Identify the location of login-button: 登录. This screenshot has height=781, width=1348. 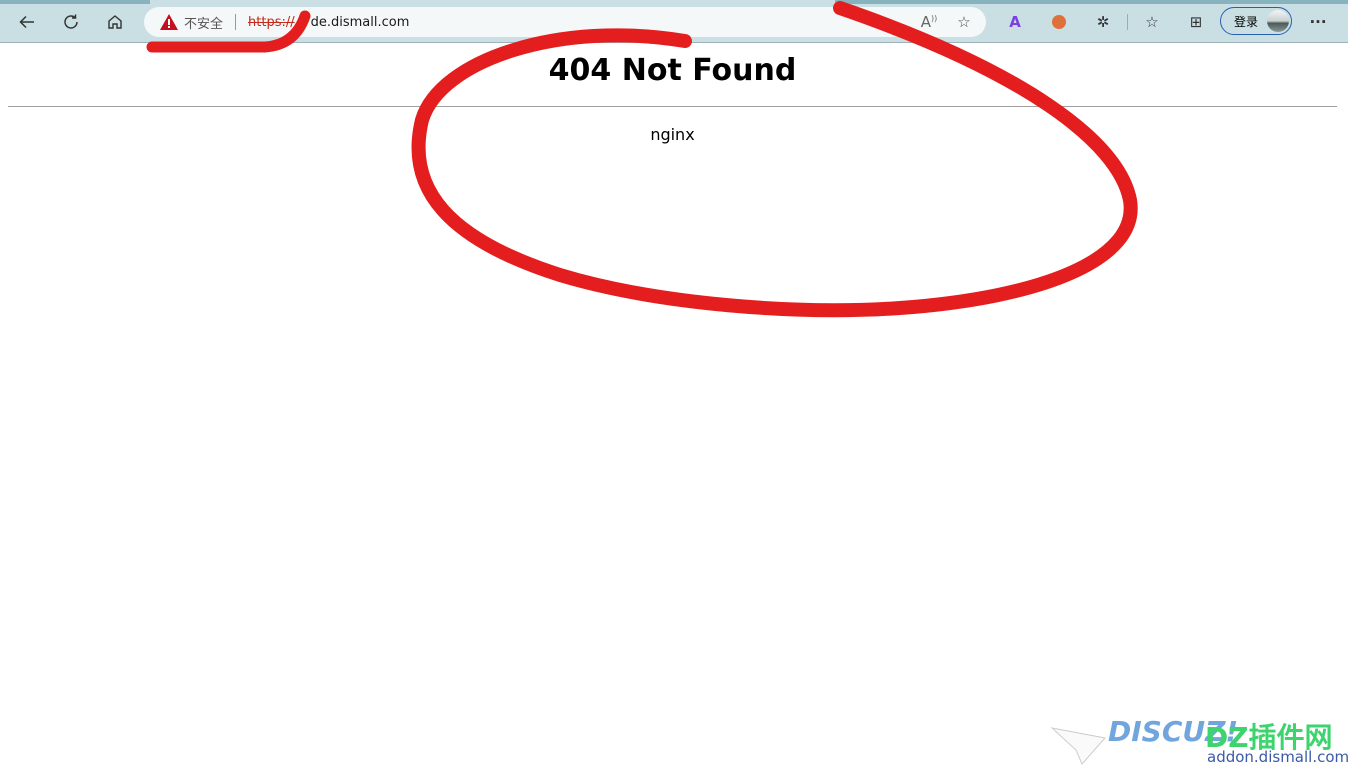
(1256, 21).